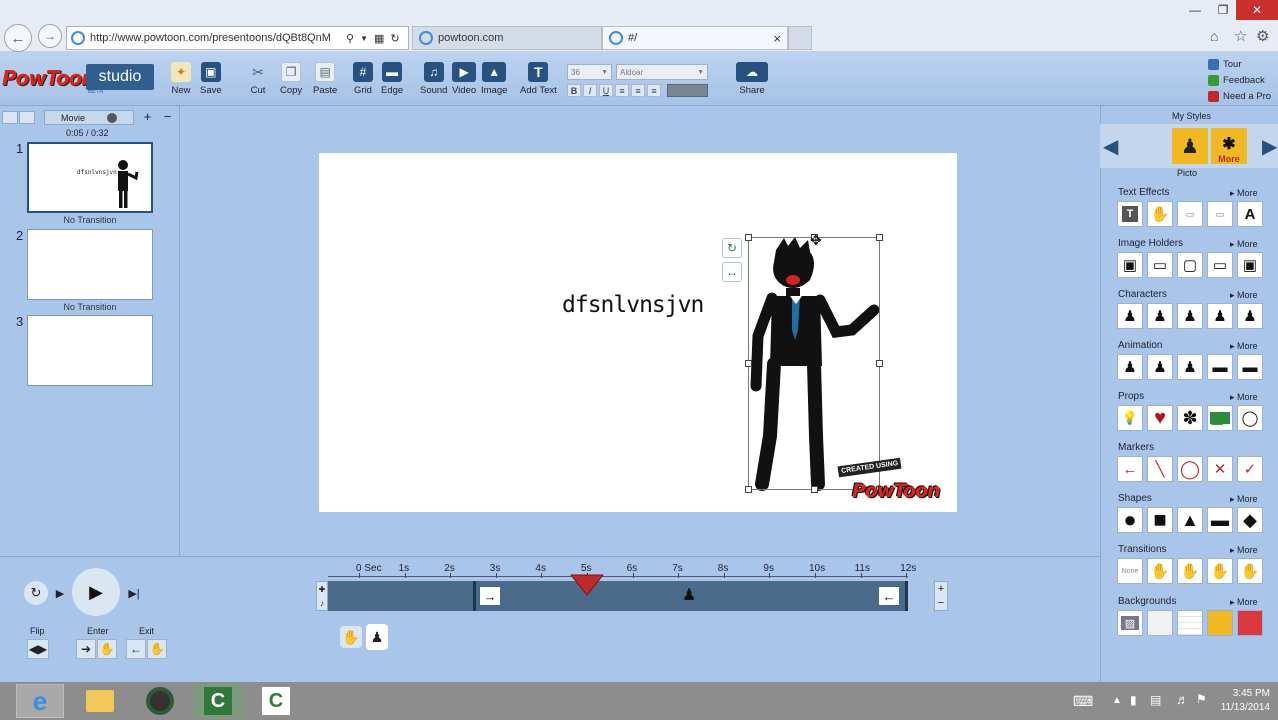  Describe the element at coordinates (814, 363) in the screenshot. I see `selection-box` at that location.